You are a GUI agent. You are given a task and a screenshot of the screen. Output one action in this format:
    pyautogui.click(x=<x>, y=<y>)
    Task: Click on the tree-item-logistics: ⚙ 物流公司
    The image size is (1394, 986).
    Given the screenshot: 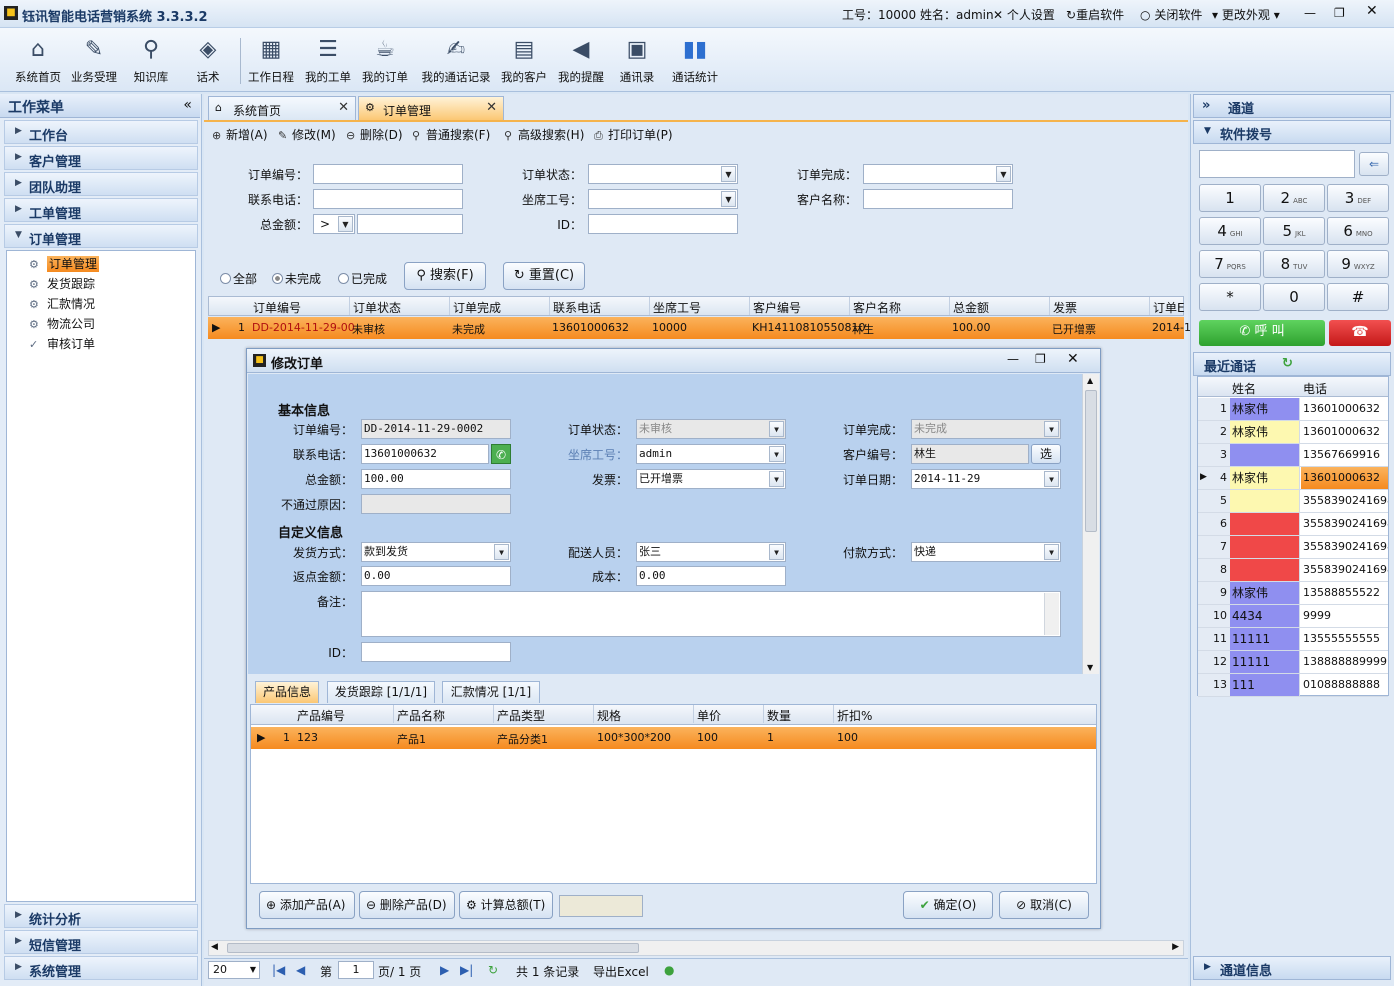 What is the action you would take?
    pyautogui.click(x=62, y=324)
    